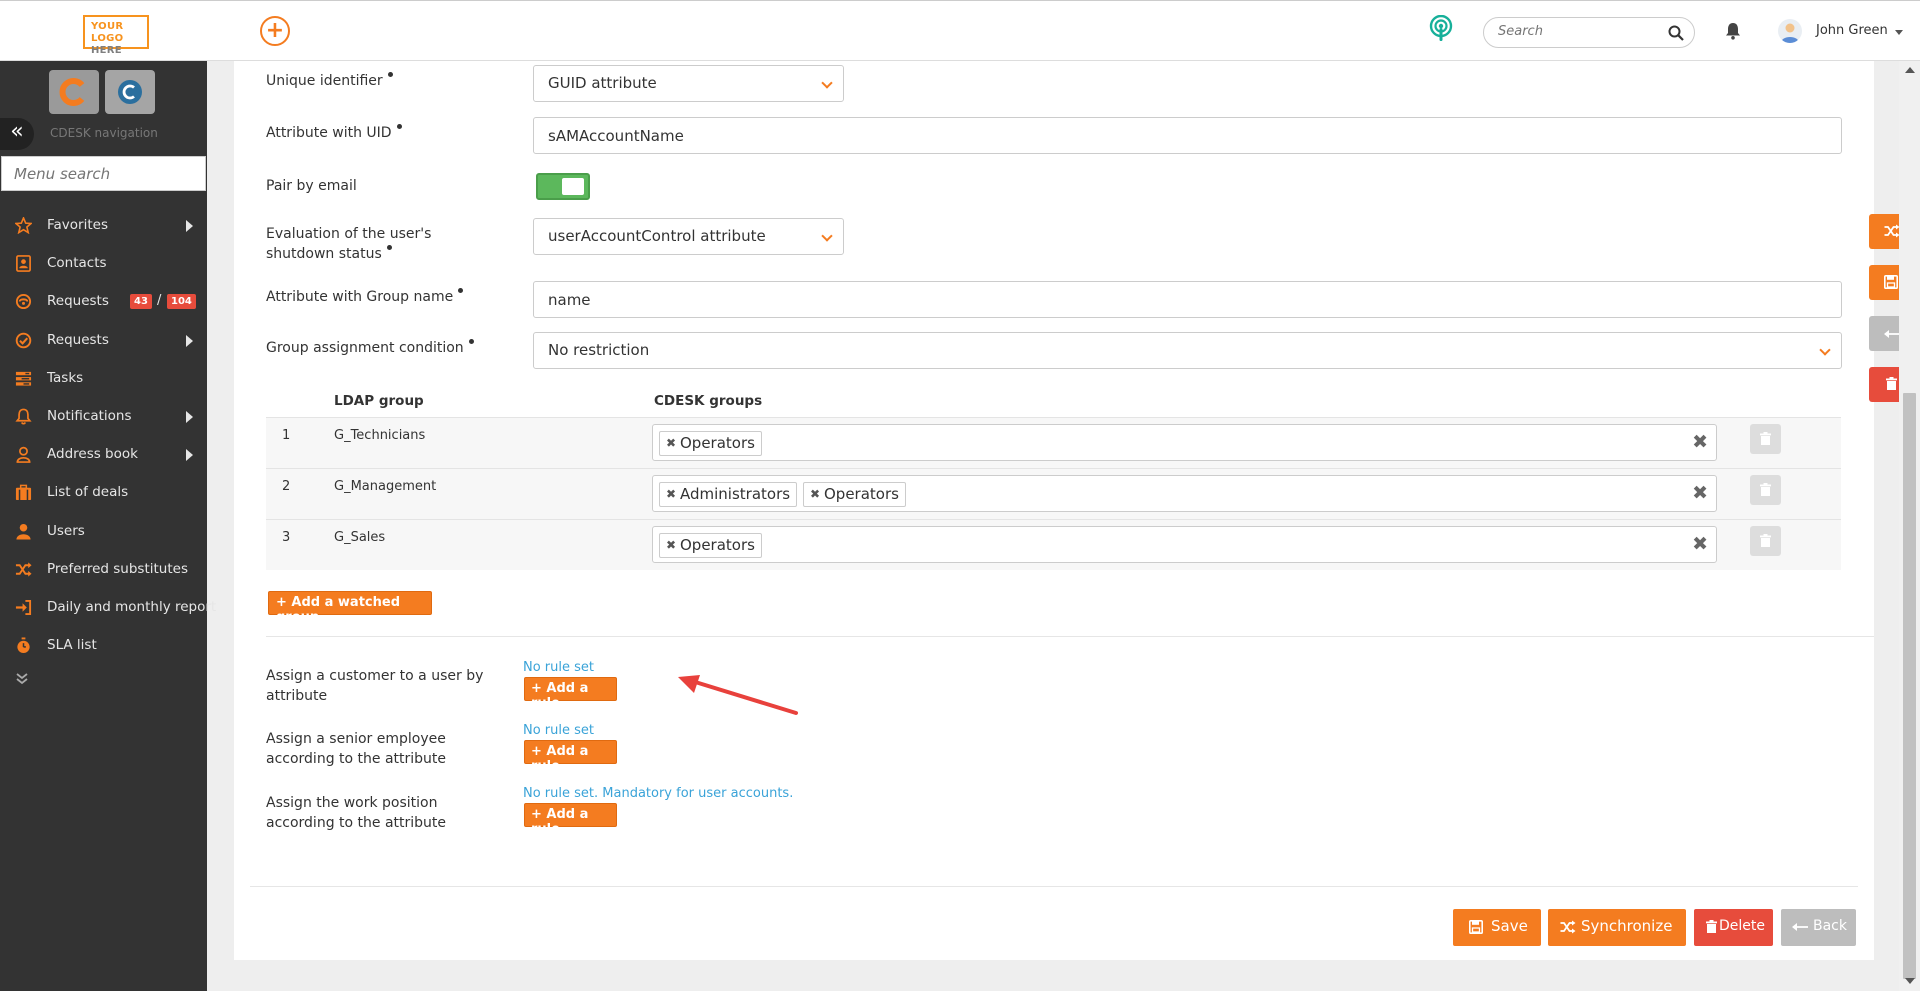 The width and height of the screenshot is (1920, 991). I want to click on shutdown-status-label-line2: shutdown status, so click(324, 254).